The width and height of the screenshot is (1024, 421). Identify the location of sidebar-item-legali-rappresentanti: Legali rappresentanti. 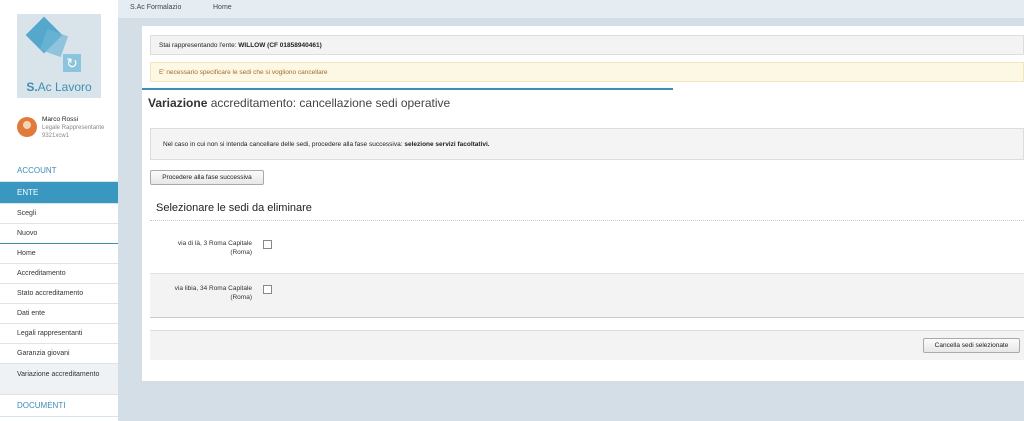
(59, 334).